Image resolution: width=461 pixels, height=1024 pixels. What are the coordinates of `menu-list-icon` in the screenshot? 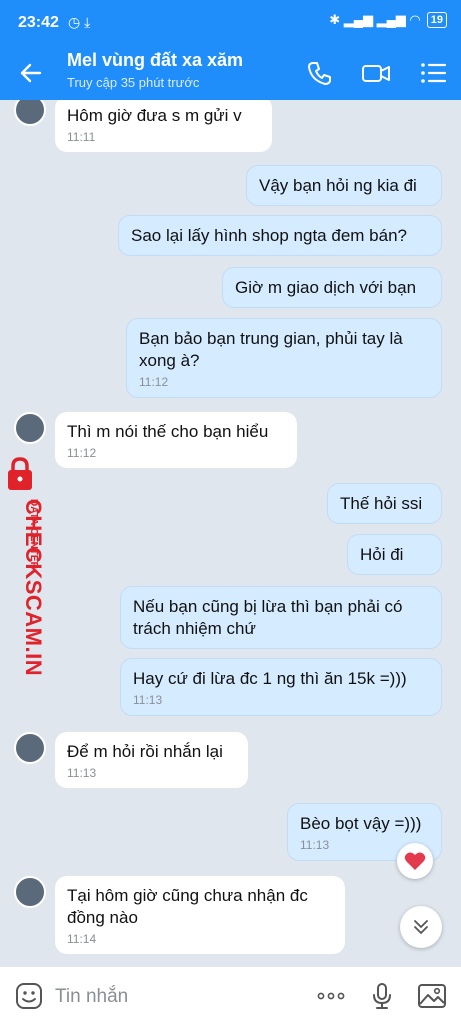 It's located at (434, 73).